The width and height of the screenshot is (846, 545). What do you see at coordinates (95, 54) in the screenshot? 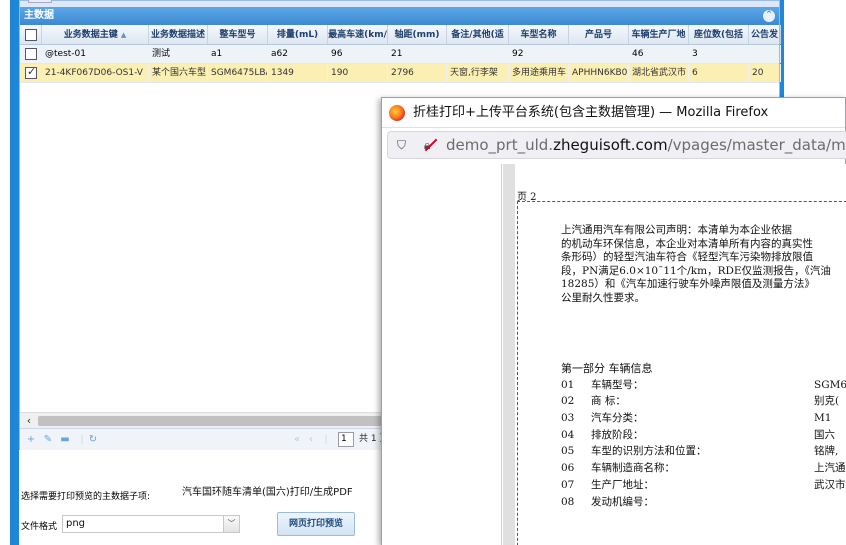
I see `cell-key: @test-01` at bounding box center [95, 54].